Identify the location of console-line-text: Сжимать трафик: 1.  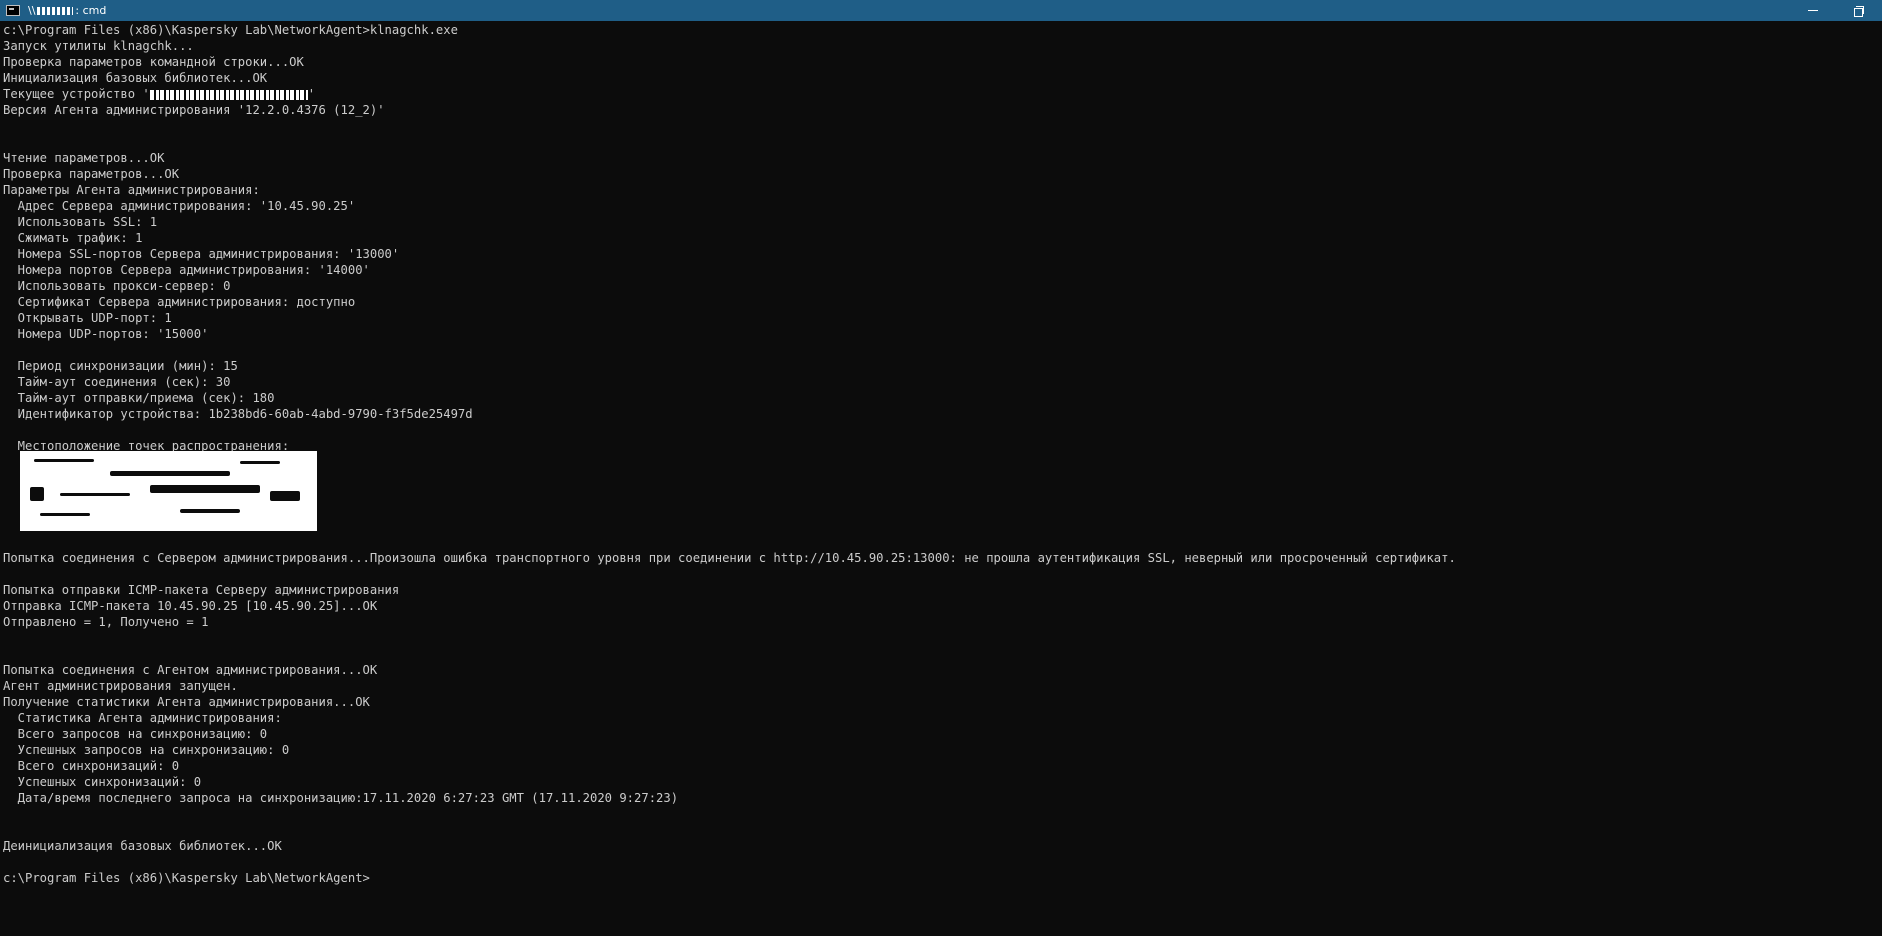
(73, 238).